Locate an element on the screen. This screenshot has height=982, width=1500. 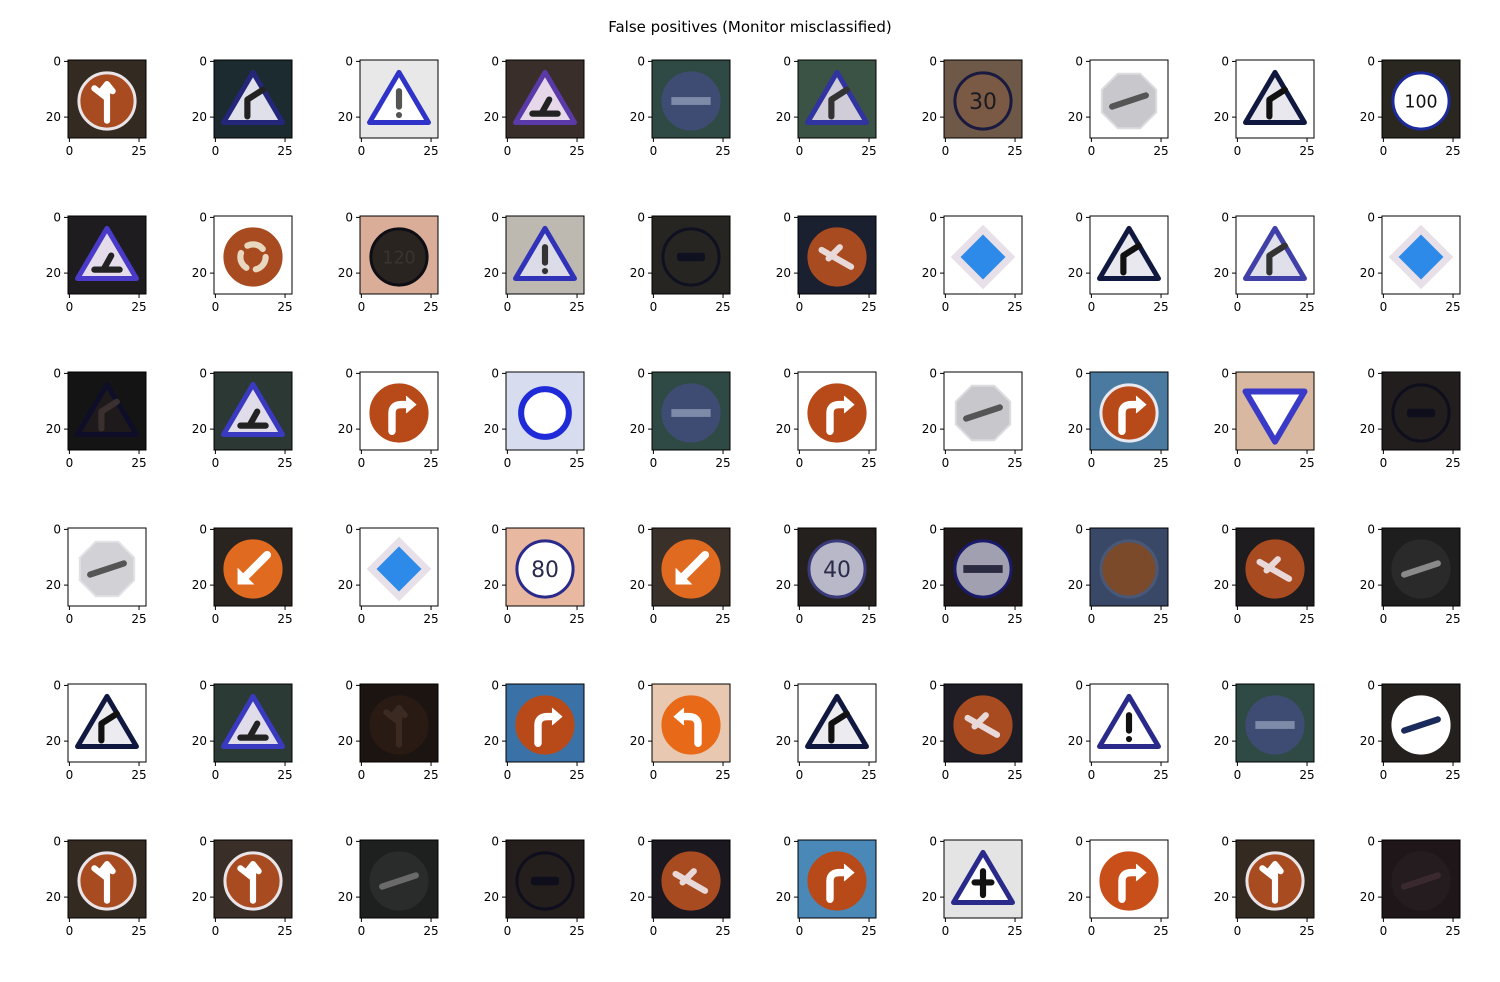
sign-number-text: 120 is located at coordinates (398, 258).